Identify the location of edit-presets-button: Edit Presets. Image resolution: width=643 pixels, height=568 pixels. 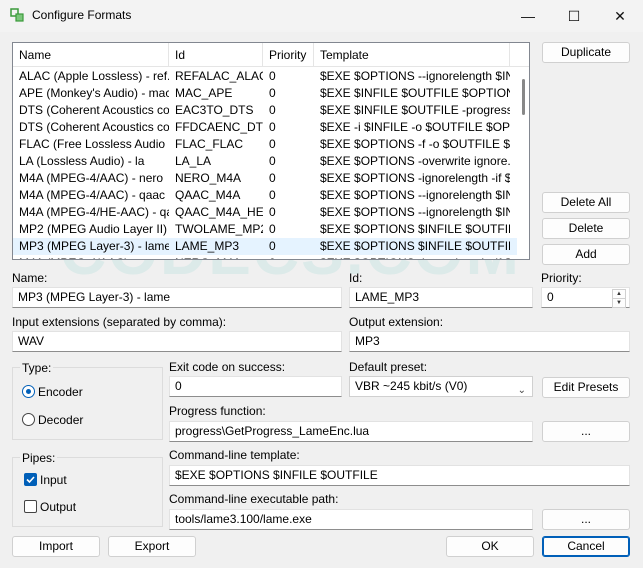
(586, 387).